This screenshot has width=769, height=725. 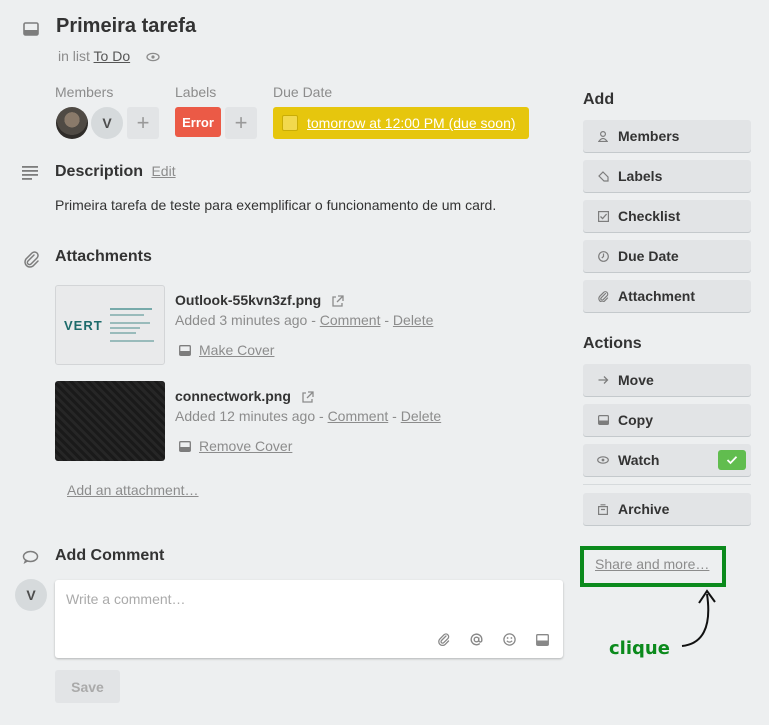 What do you see at coordinates (304, 320) in the screenshot?
I see `attachment-meta: Added 3 minutes ago - Comment - Delete` at bounding box center [304, 320].